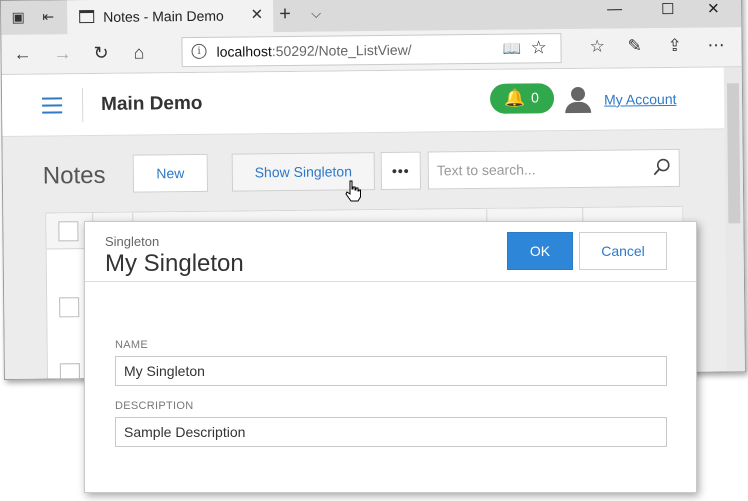  I want to click on search-box, so click(553, 169).